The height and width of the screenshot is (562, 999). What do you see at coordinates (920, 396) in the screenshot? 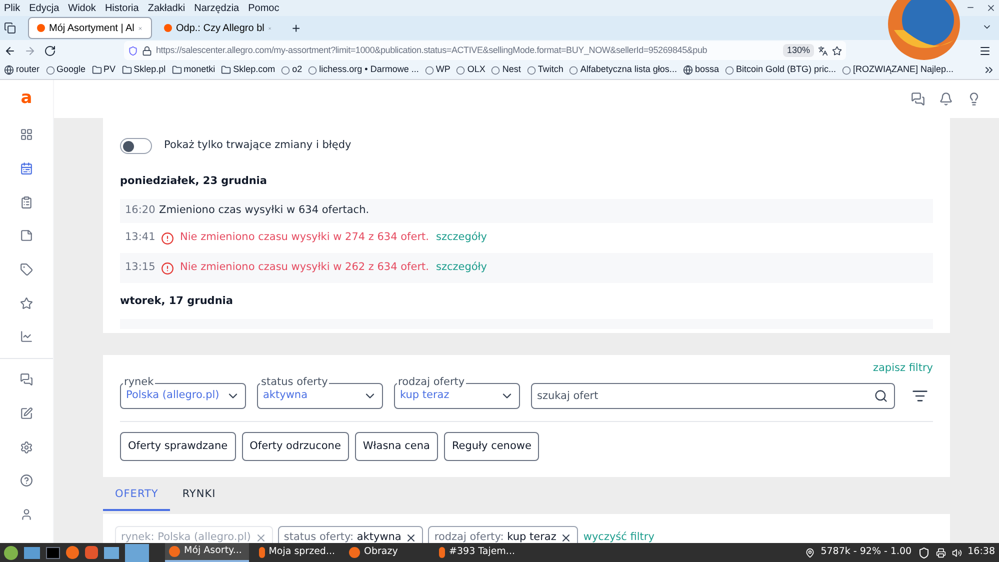
I see `filter-icon` at bounding box center [920, 396].